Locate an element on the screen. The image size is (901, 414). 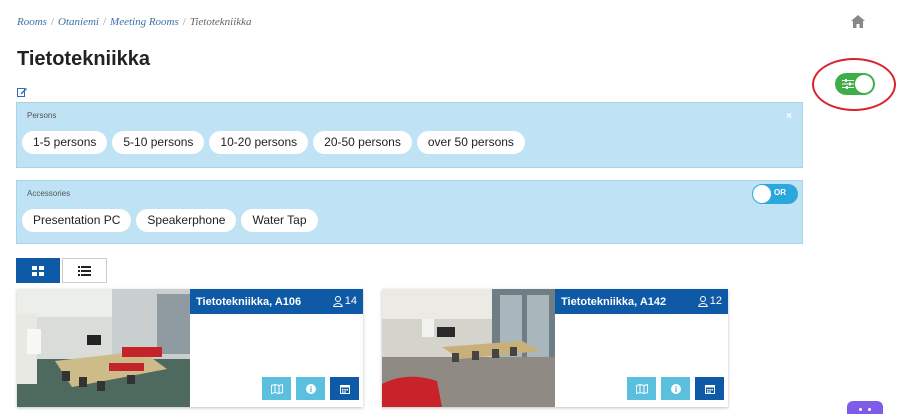
accessory-chip: Speakerphone is located at coordinates (186, 220).